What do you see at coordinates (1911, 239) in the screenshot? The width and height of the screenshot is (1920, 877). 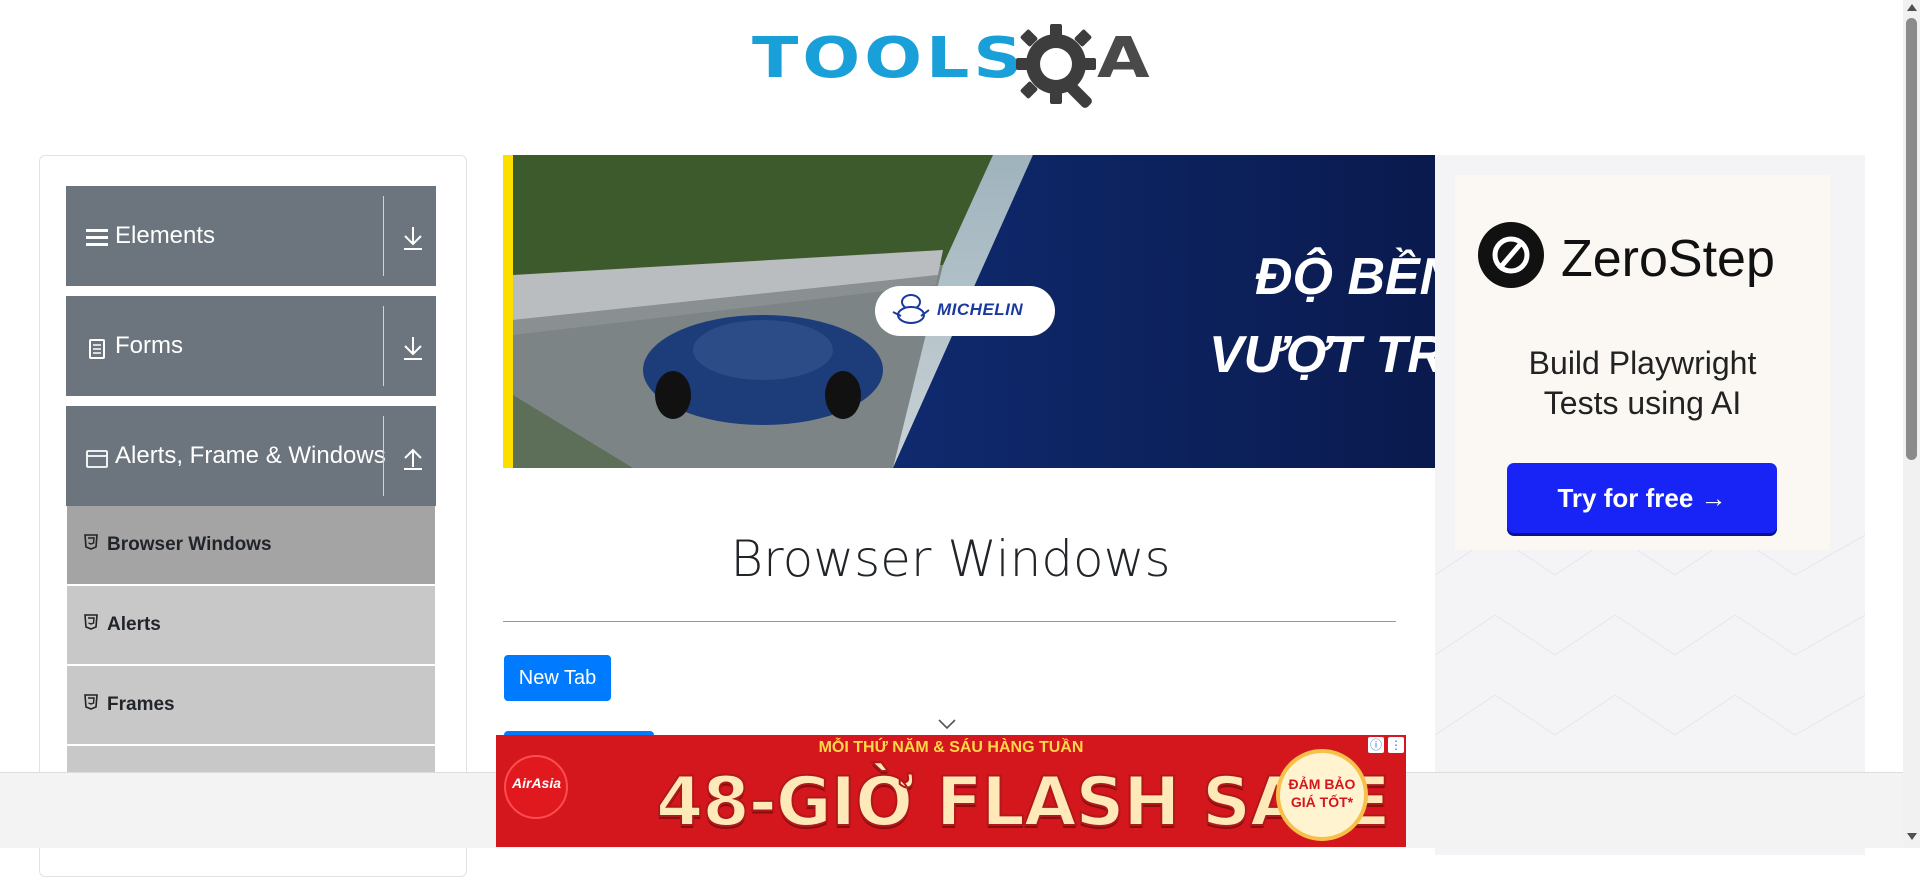 I see `scroll-thumb` at bounding box center [1911, 239].